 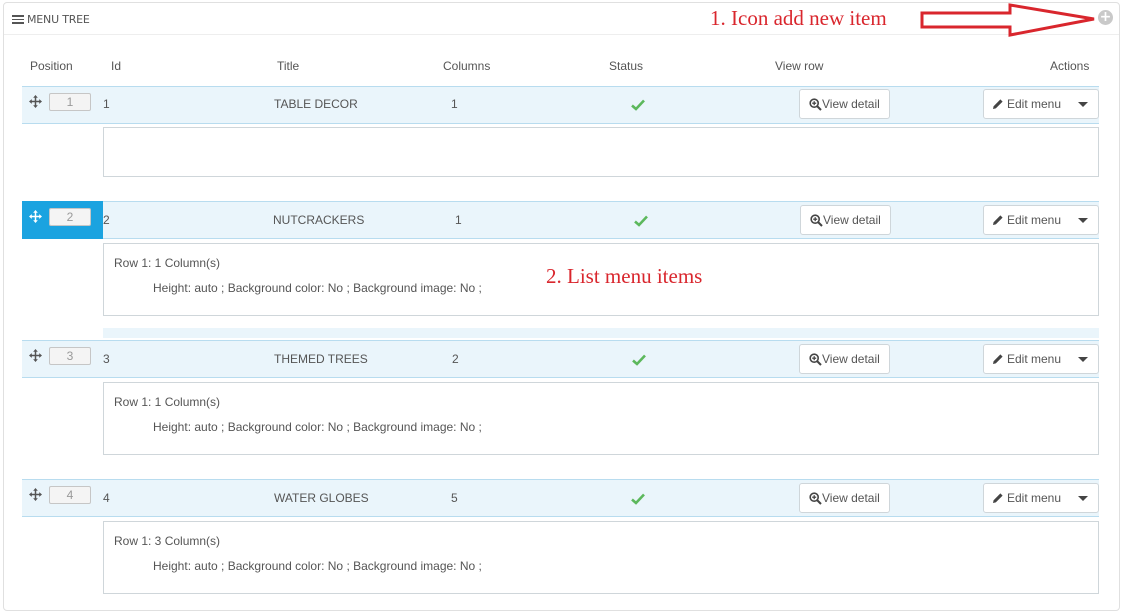 What do you see at coordinates (288, 66) in the screenshot?
I see `col-title: Title` at bounding box center [288, 66].